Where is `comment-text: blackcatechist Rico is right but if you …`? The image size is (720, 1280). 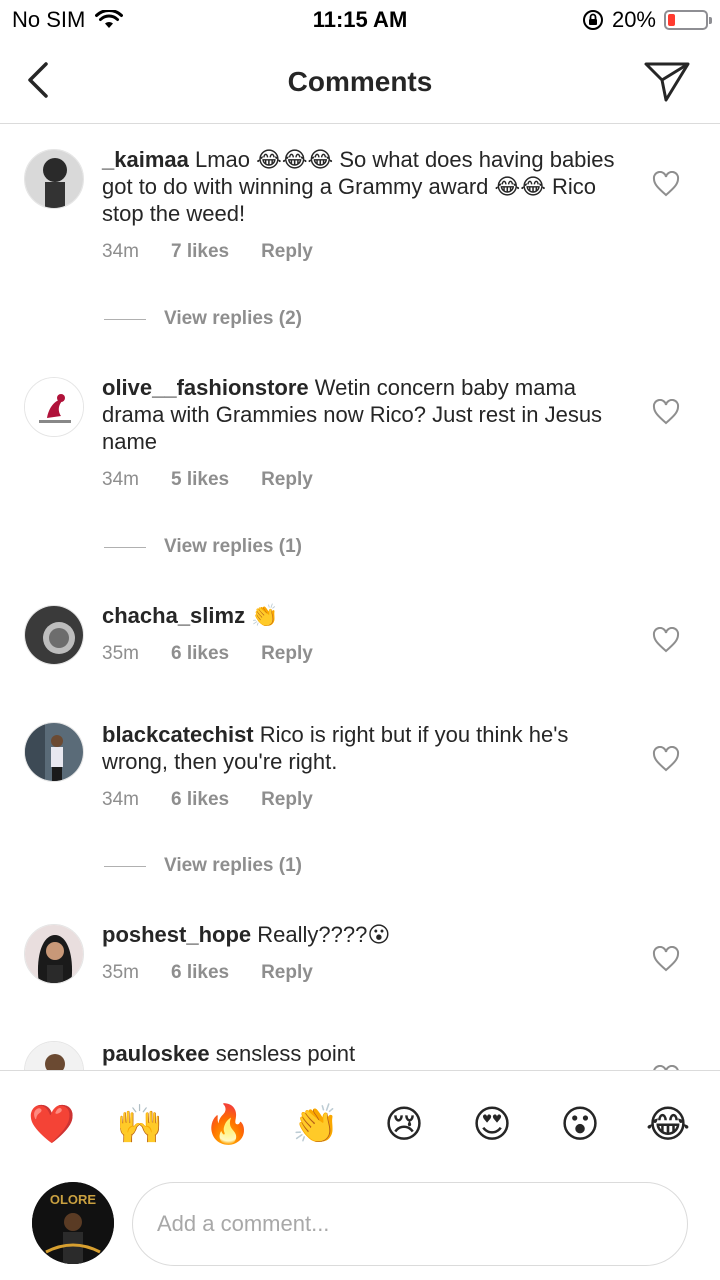 comment-text: blackcatechist Rico is right but if you … is located at coordinates (362, 748).